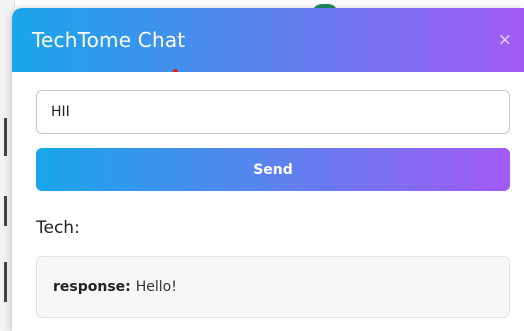 The height and width of the screenshot is (331, 524). Describe the element at coordinates (92, 287) in the screenshot. I see `response-key: response:` at that location.